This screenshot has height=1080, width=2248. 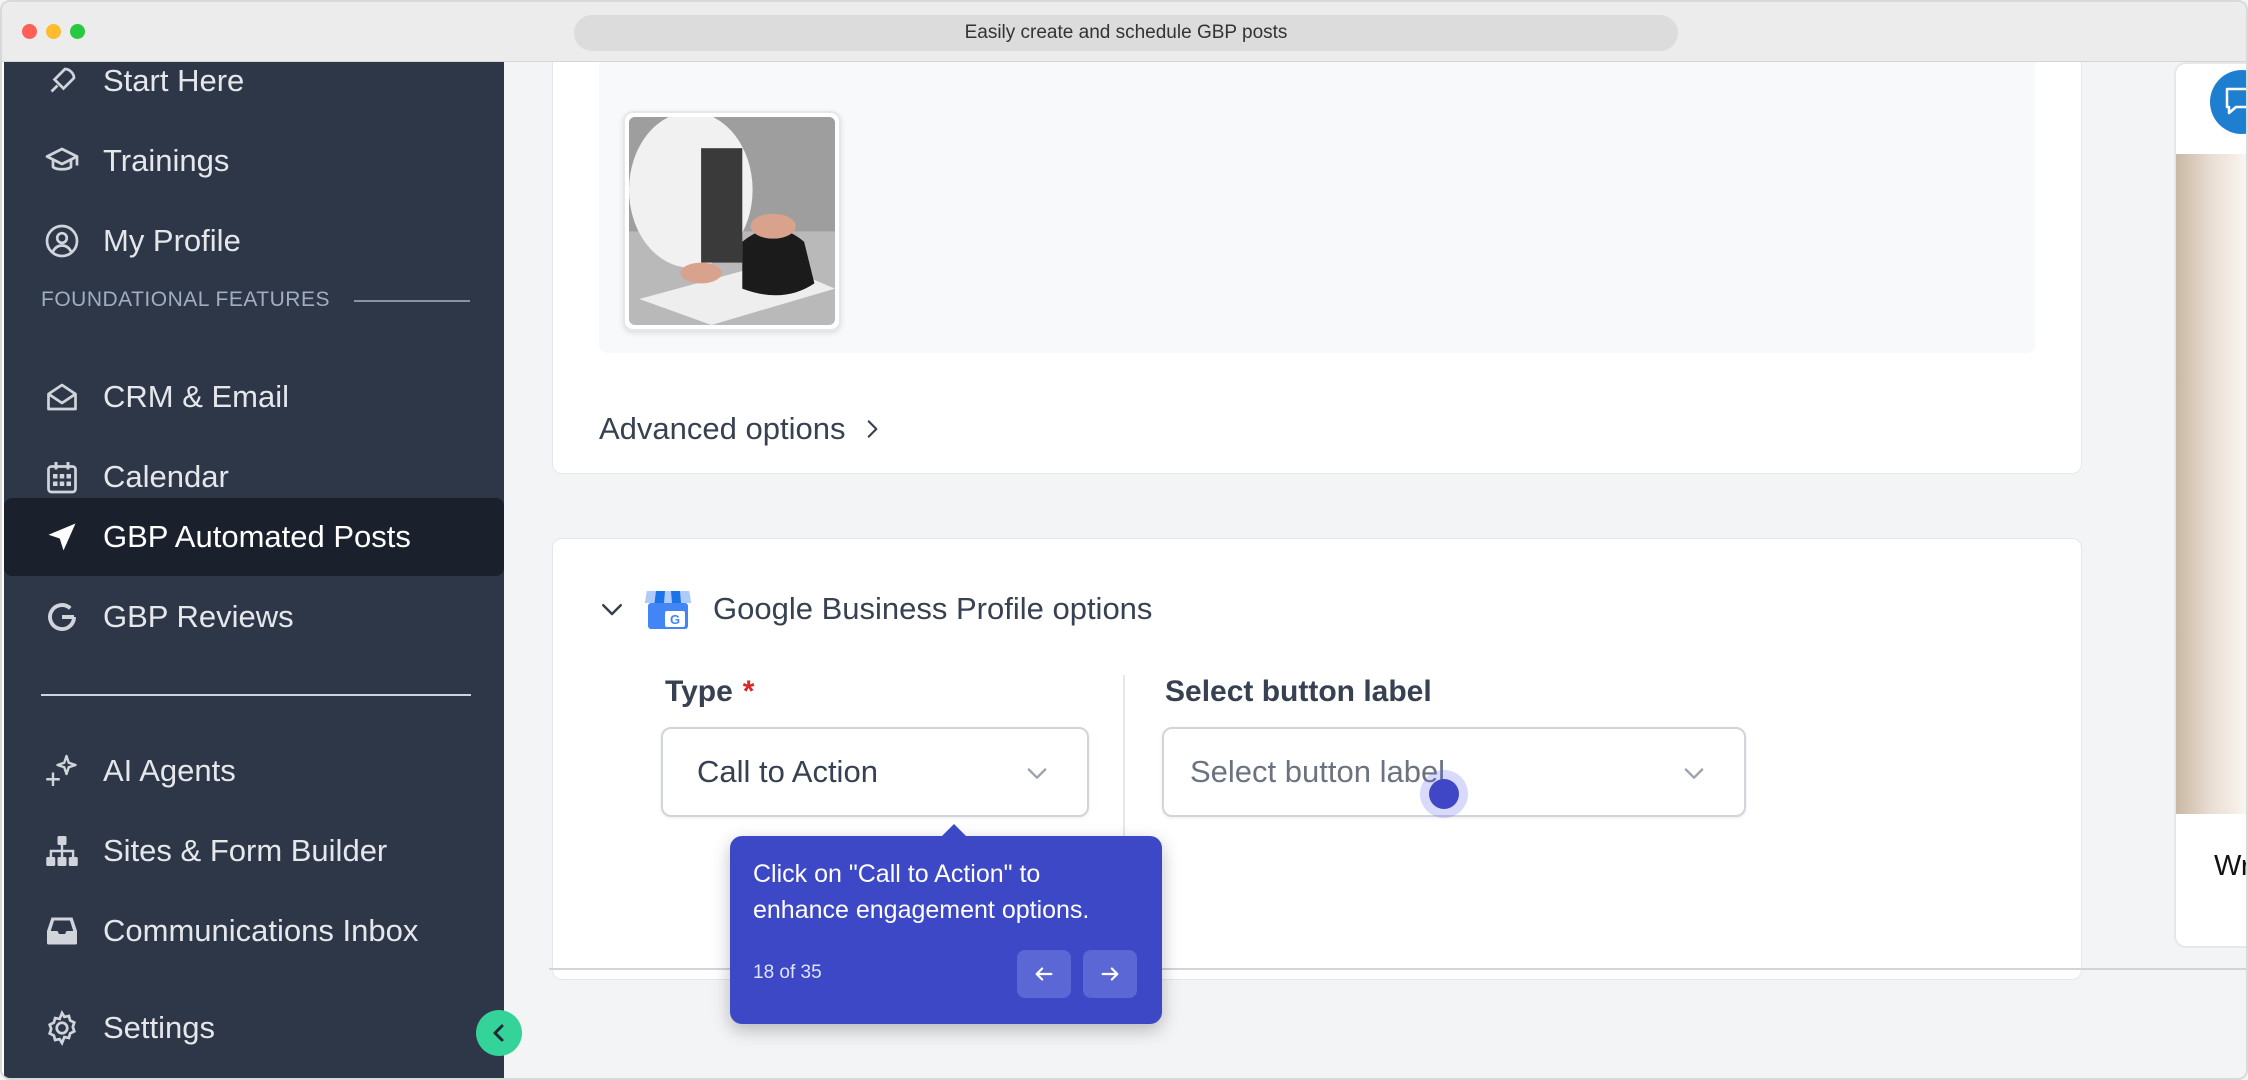 What do you see at coordinates (62, 617) in the screenshot?
I see `google-icon` at bounding box center [62, 617].